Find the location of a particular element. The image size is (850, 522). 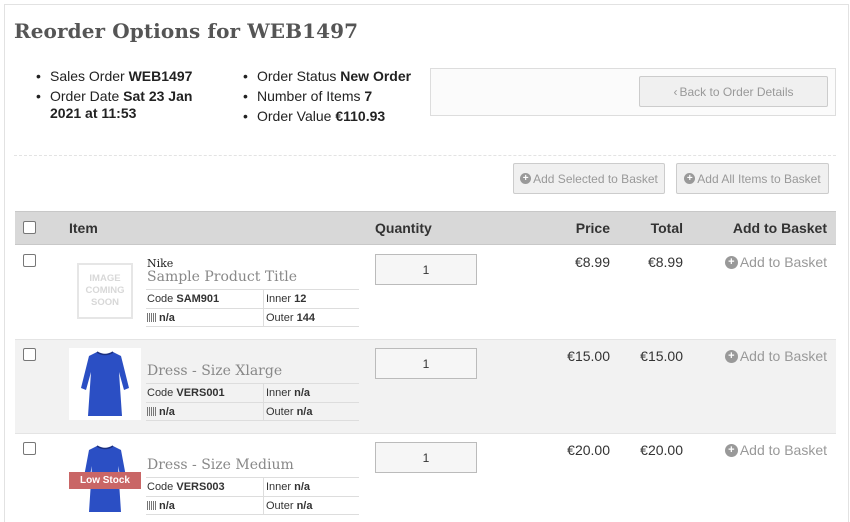

row-price: €20.00 is located at coordinates (588, 450).